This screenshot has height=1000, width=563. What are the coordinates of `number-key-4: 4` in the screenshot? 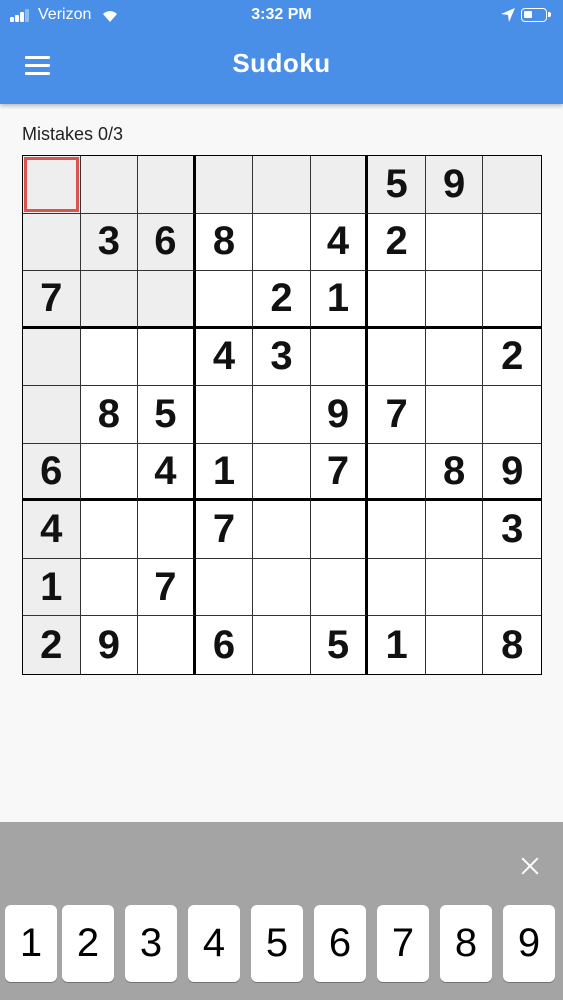 It's located at (214, 943).